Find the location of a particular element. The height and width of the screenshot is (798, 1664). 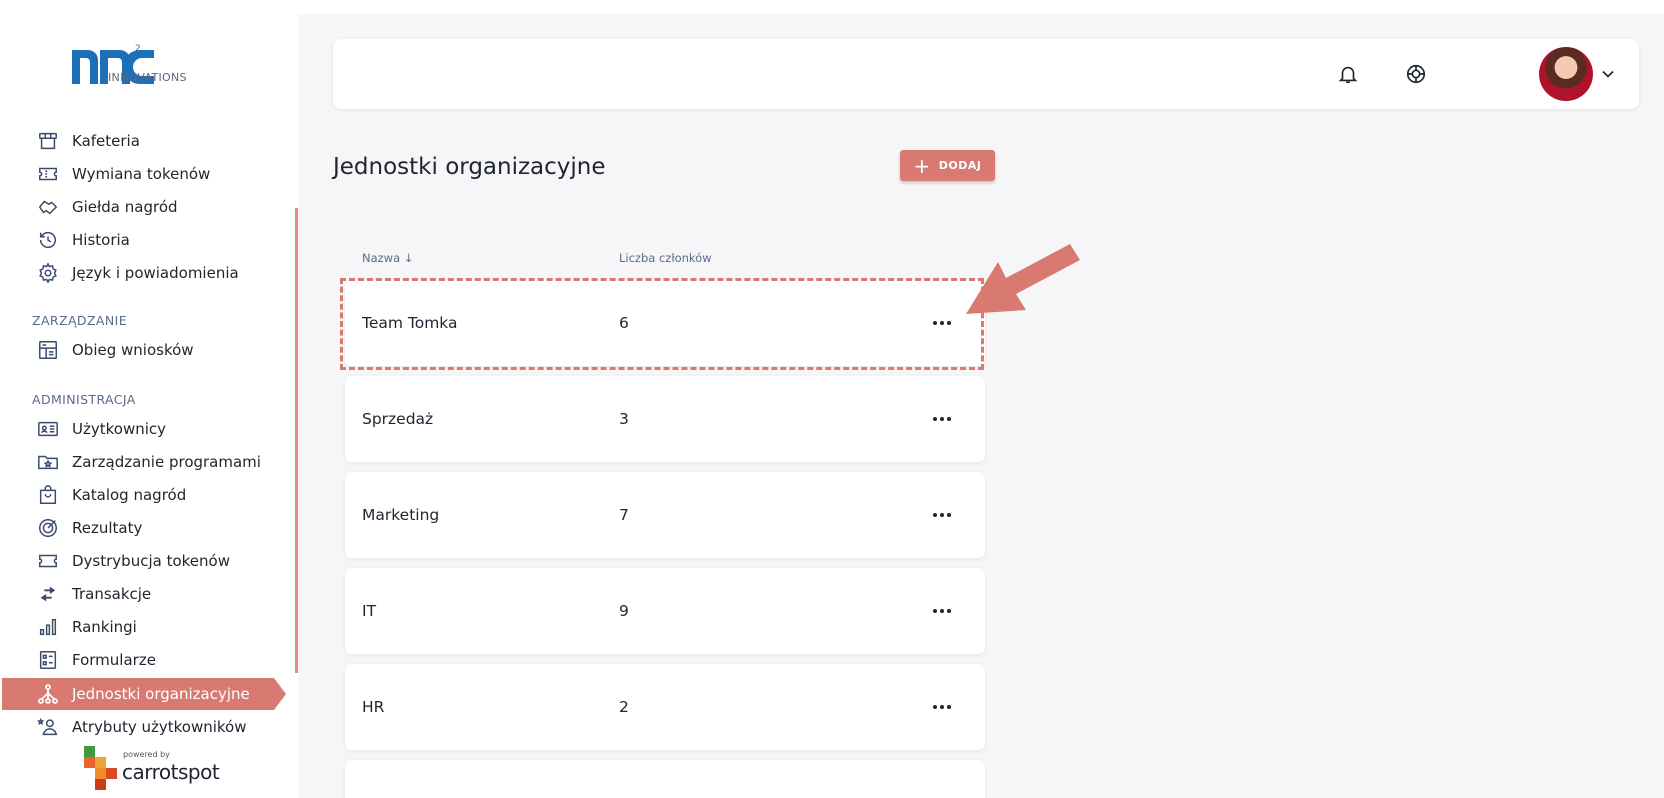

gear-icon is located at coordinates (48, 273).